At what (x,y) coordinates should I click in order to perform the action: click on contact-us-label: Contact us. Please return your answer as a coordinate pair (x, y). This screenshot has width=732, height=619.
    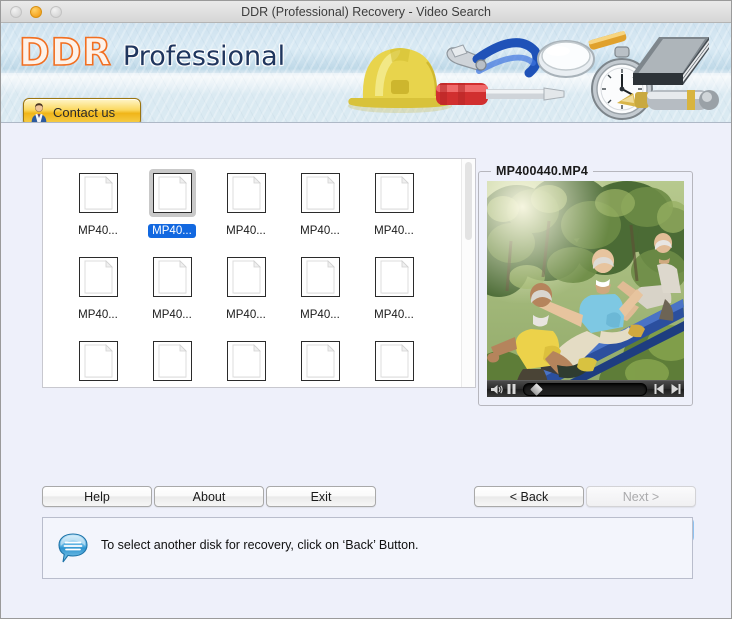
    Looking at the image, I should click on (84, 112).